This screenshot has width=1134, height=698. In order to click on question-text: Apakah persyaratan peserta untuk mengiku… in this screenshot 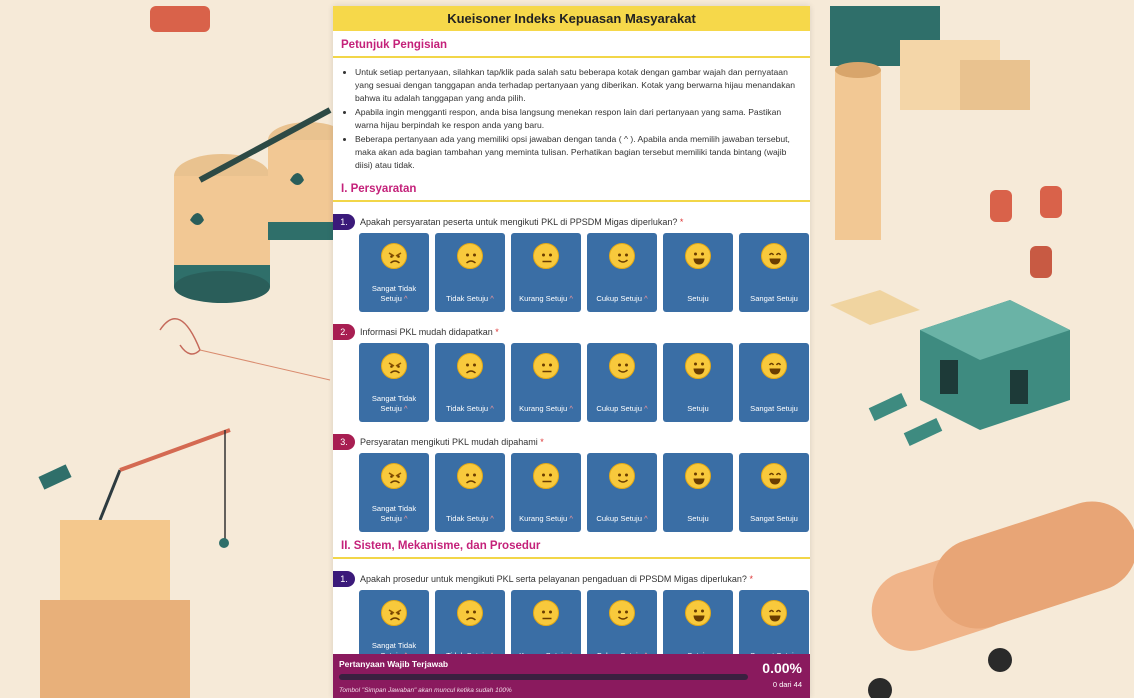, I will do `click(521, 222)`.